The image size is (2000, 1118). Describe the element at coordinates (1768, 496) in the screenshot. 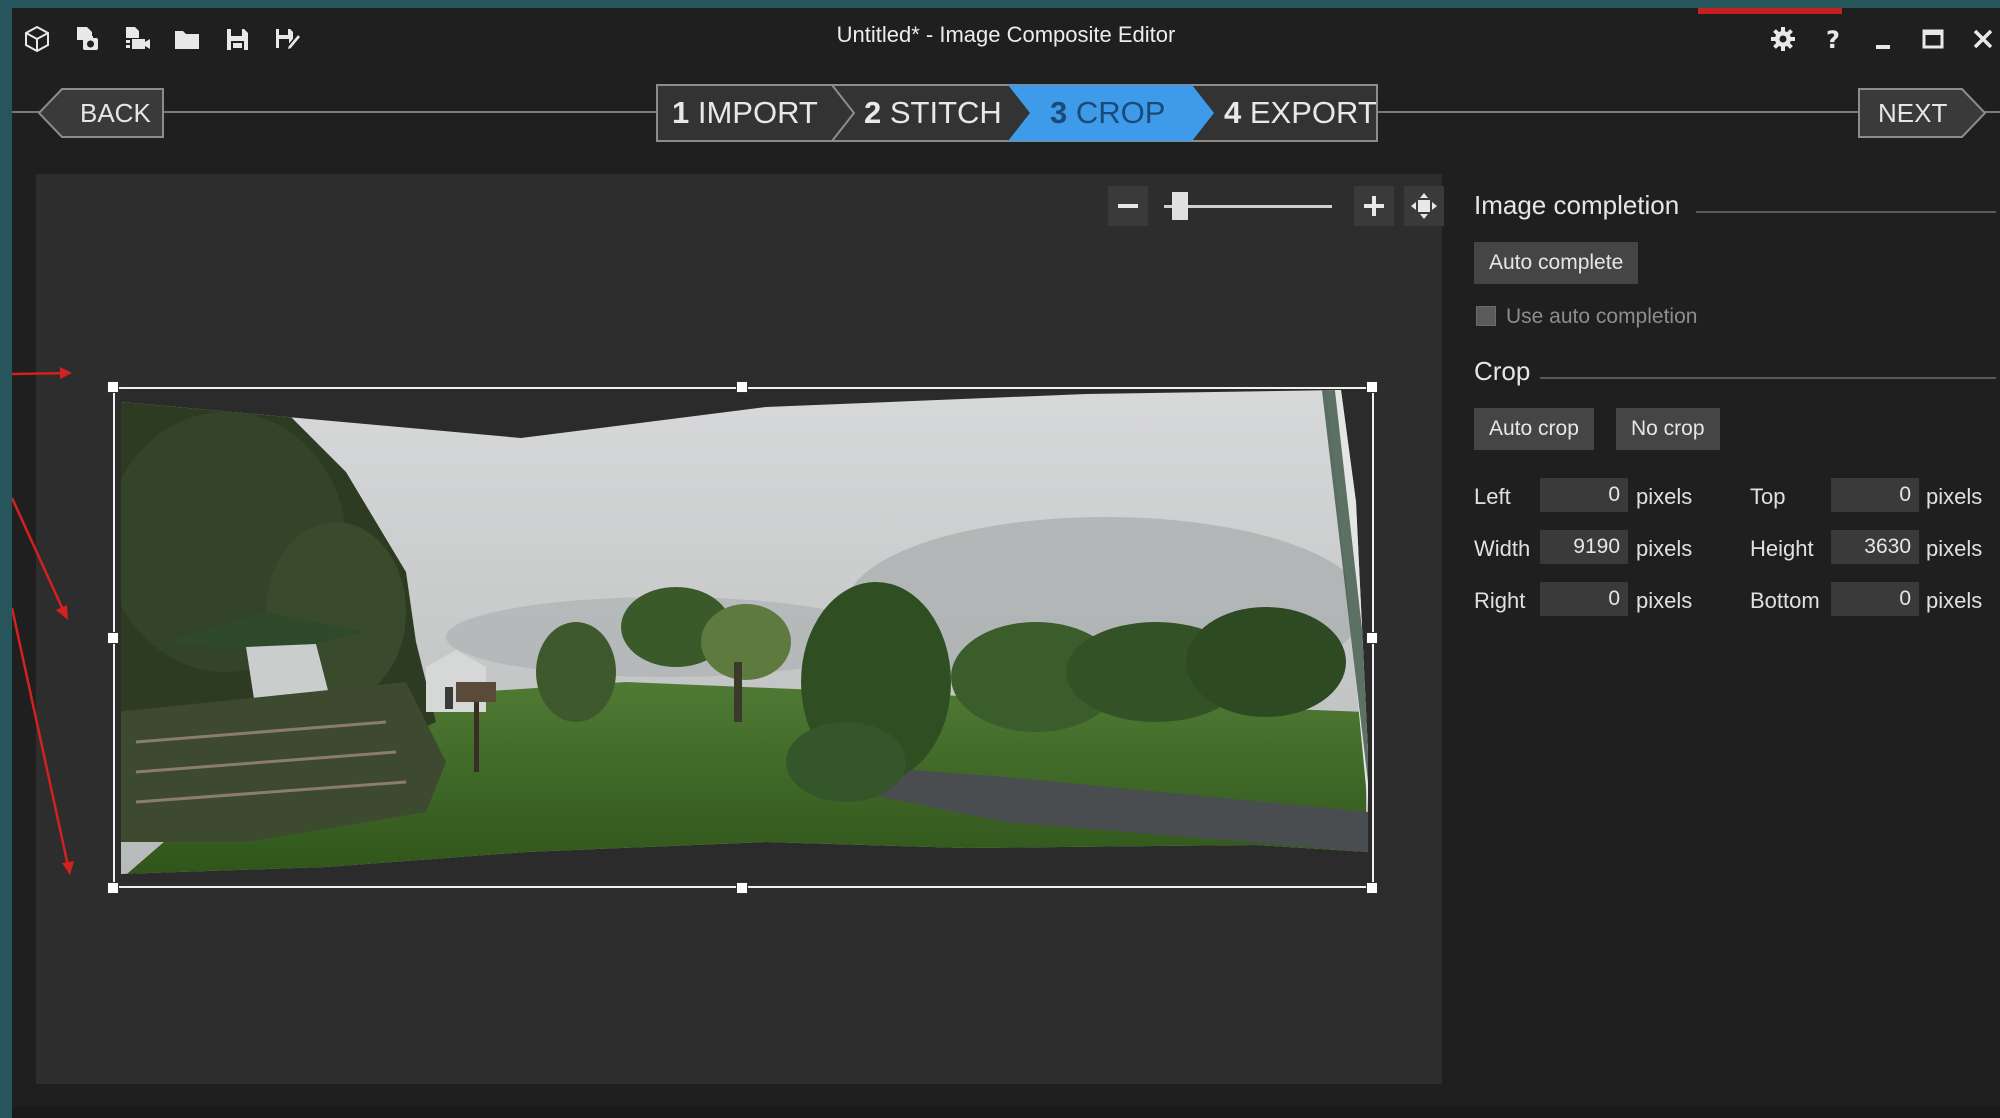

I see `top-label: Top` at that location.